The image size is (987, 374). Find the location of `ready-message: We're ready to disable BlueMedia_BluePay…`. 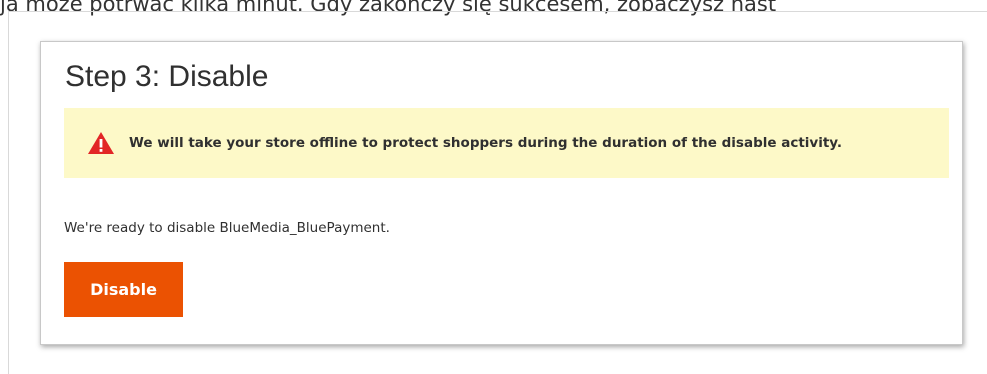

ready-message: We're ready to disable BlueMedia_BluePay… is located at coordinates (227, 228).